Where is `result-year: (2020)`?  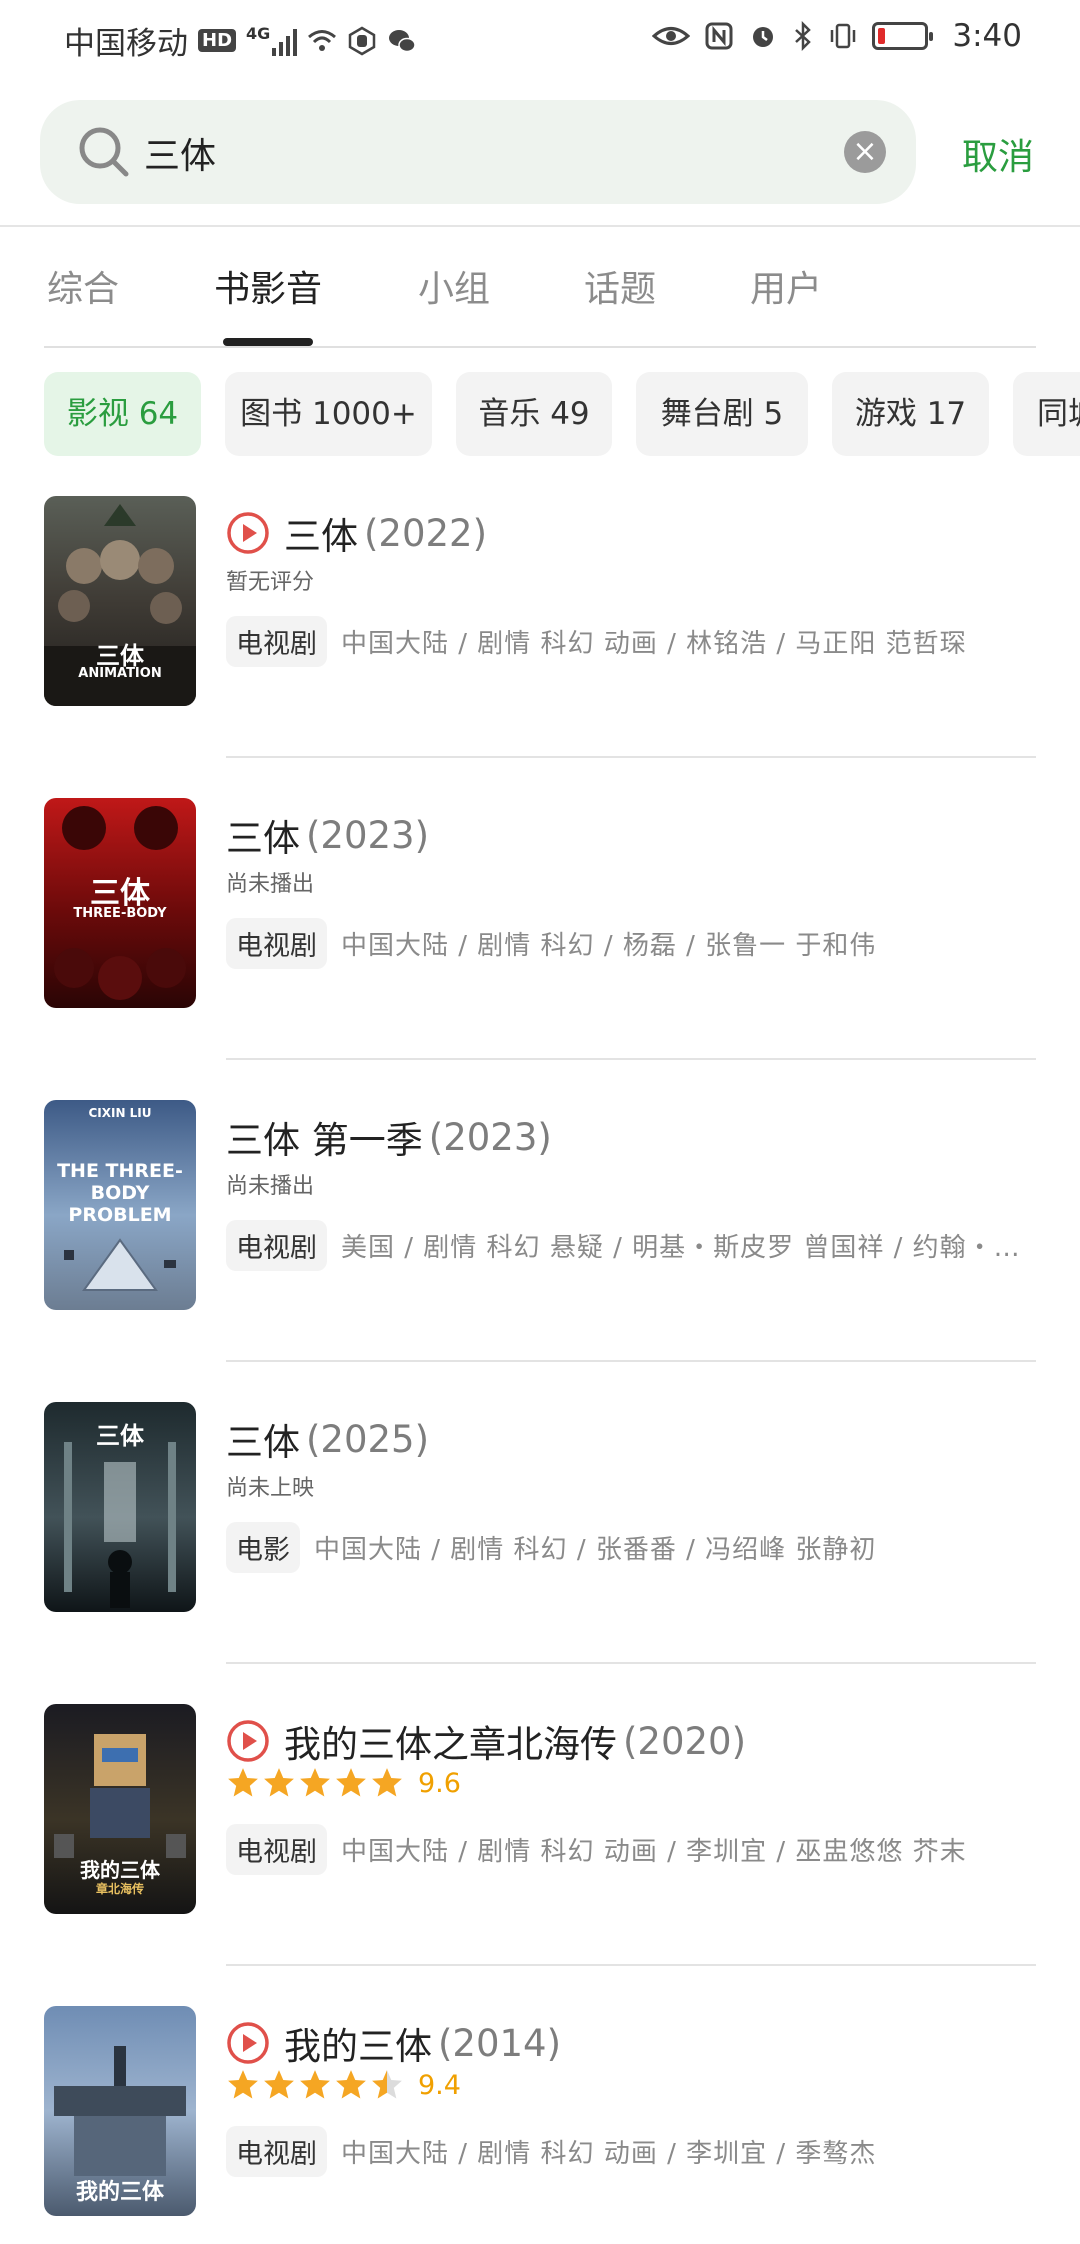 result-year: (2020) is located at coordinates (685, 1741).